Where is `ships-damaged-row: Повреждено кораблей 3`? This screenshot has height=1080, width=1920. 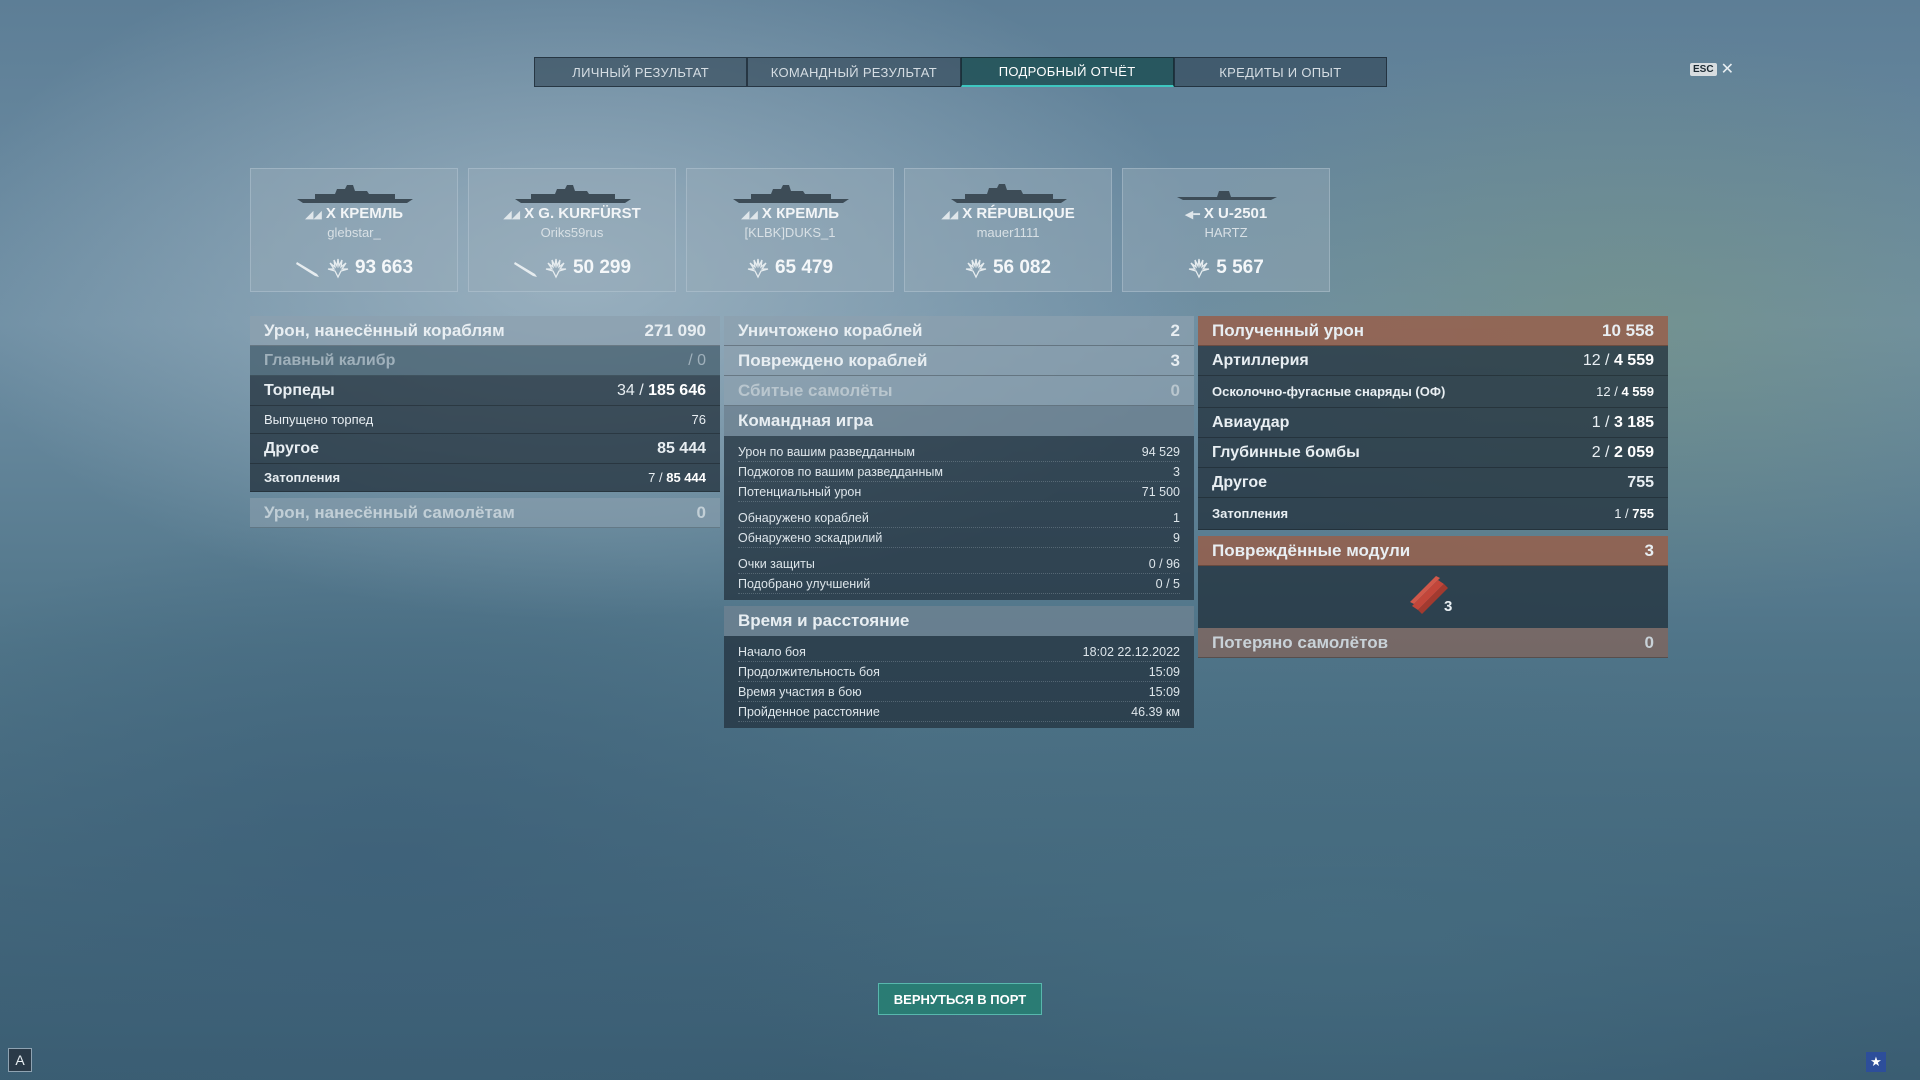
ships-damaged-row: Повреждено кораблей 3 is located at coordinates (959, 361).